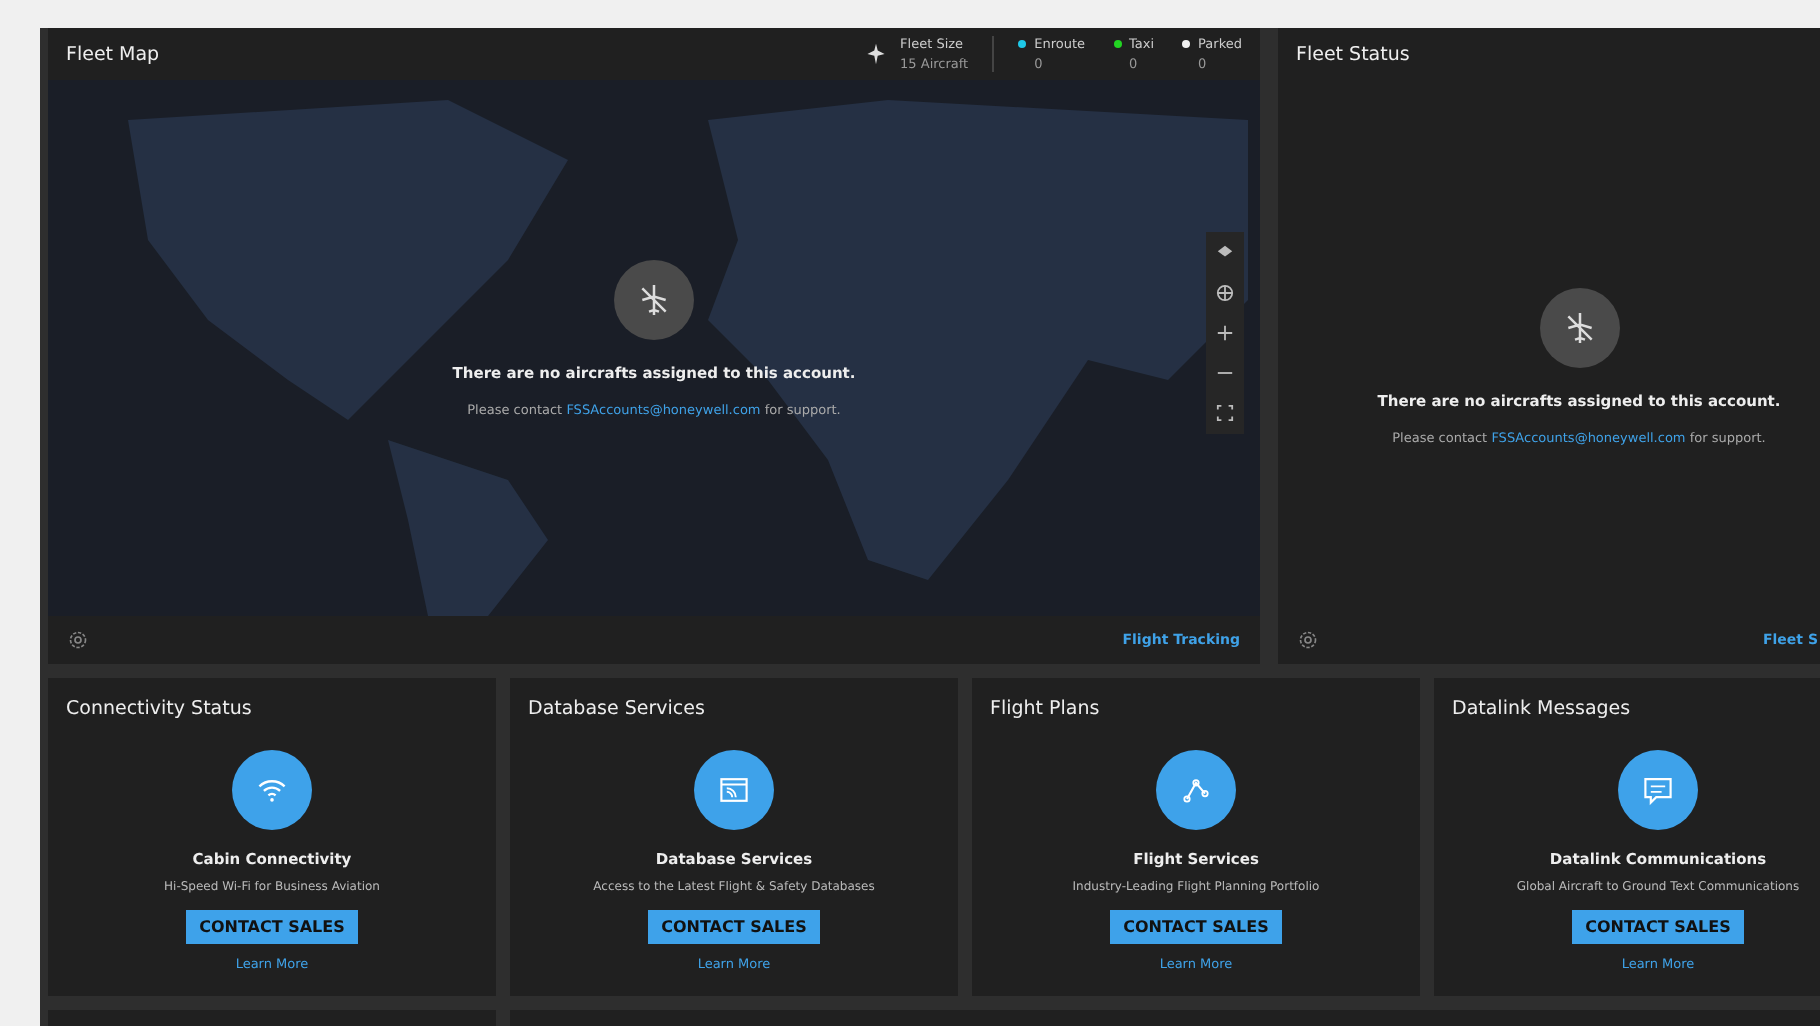 The width and height of the screenshot is (1820, 1026). Describe the element at coordinates (1658, 790) in the screenshot. I see `chat-bubble-icon` at that location.